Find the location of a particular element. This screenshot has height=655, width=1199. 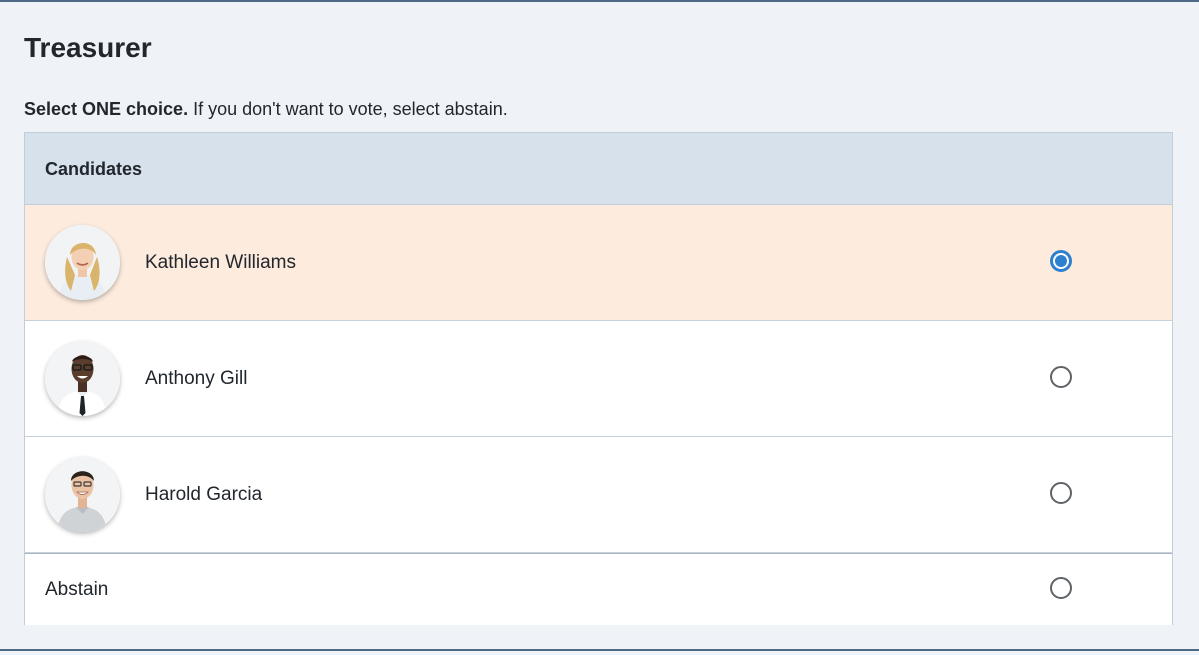

candidate-name: Harold Garcia is located at coordinates (204, 494).